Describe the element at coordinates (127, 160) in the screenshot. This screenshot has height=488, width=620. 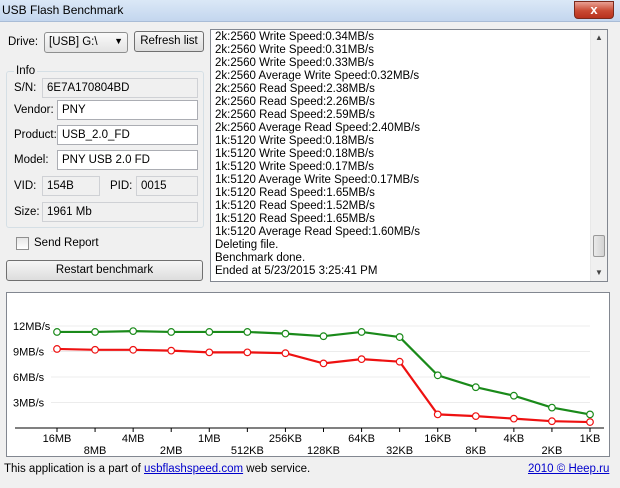
I see `model-field: PNY USB 2.0 FD` at that location.